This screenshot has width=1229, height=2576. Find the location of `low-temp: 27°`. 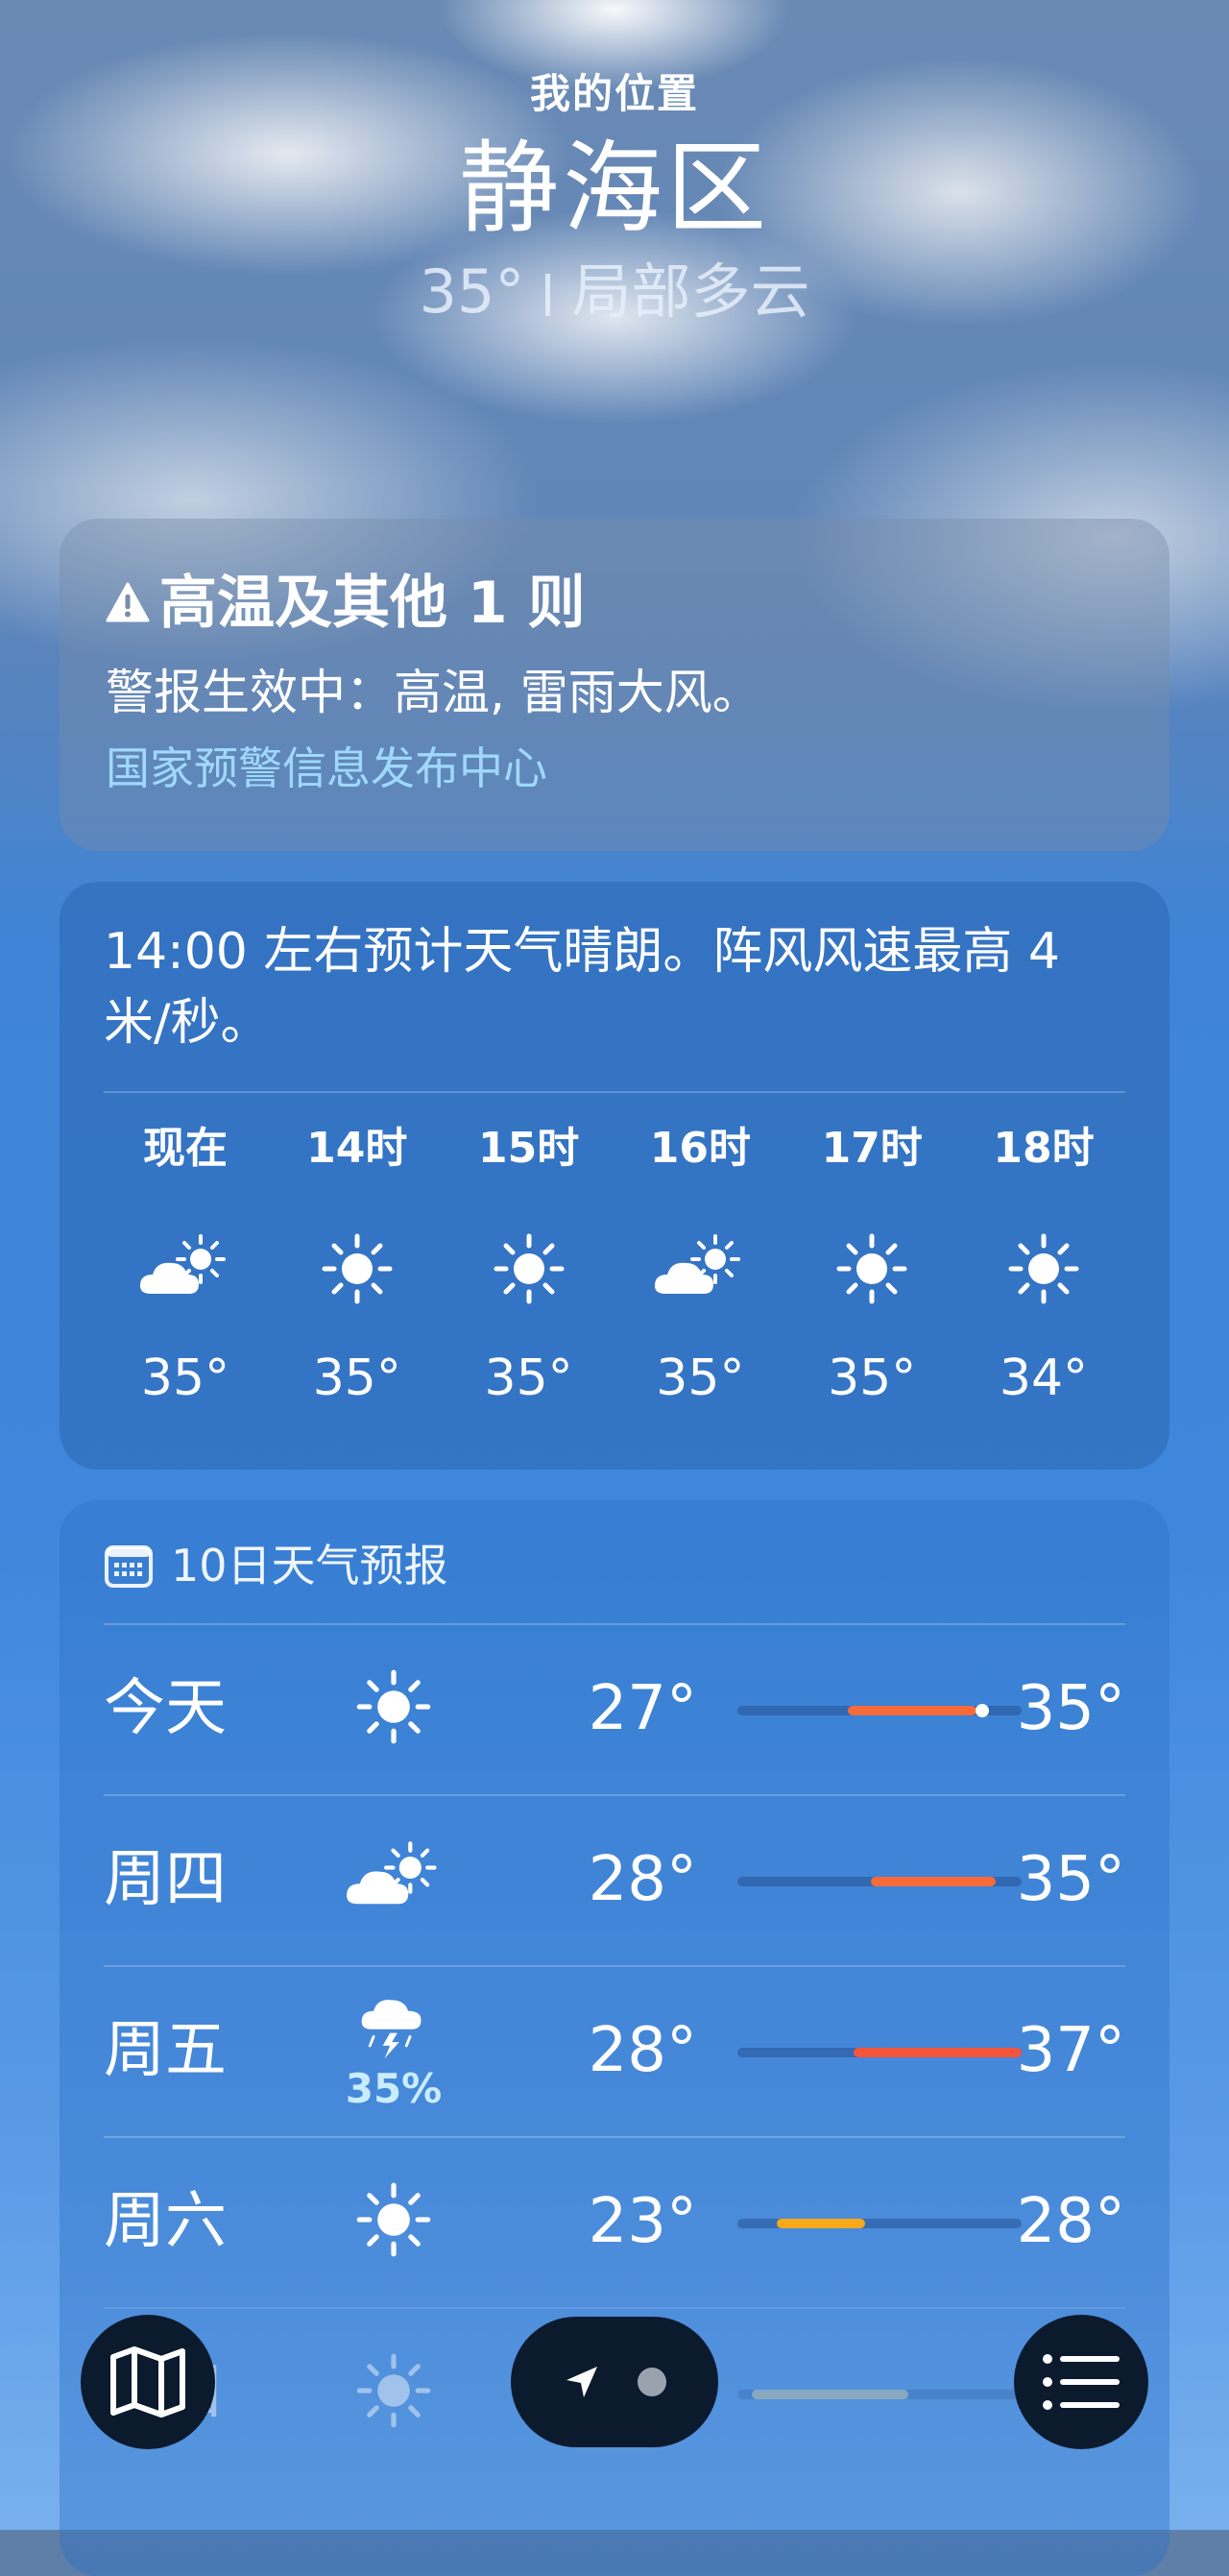

low-temp: 27° is located at coordinates (643, 1708).